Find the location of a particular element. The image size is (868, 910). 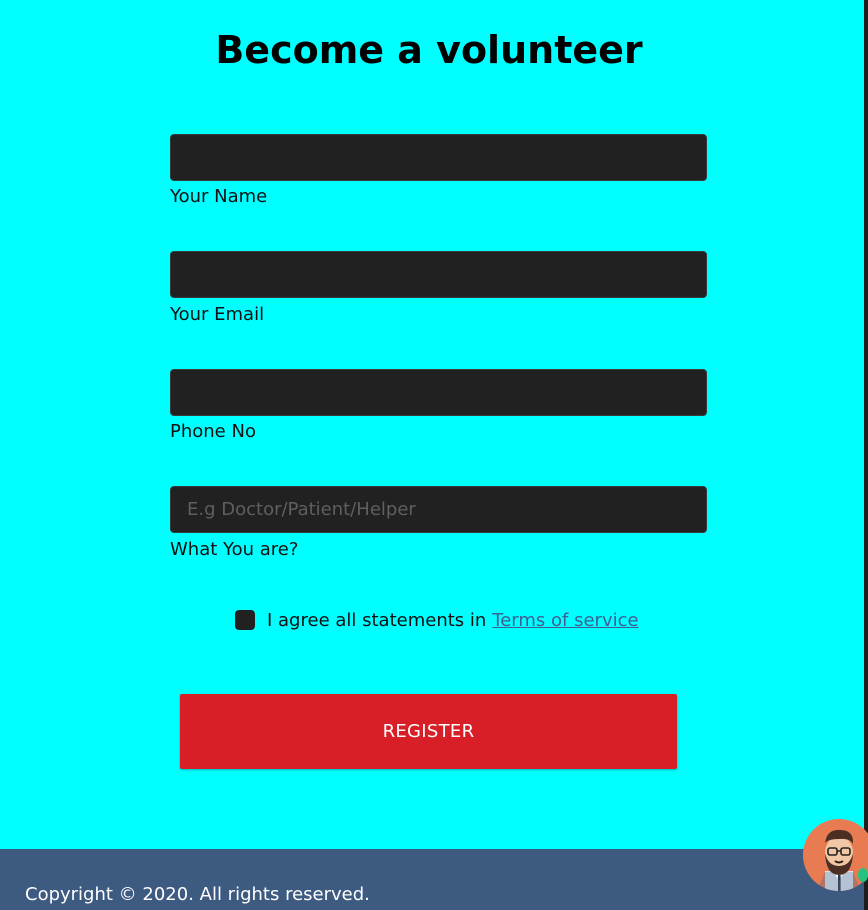

phone-label: Phone No is located at coordinates (213, 431).